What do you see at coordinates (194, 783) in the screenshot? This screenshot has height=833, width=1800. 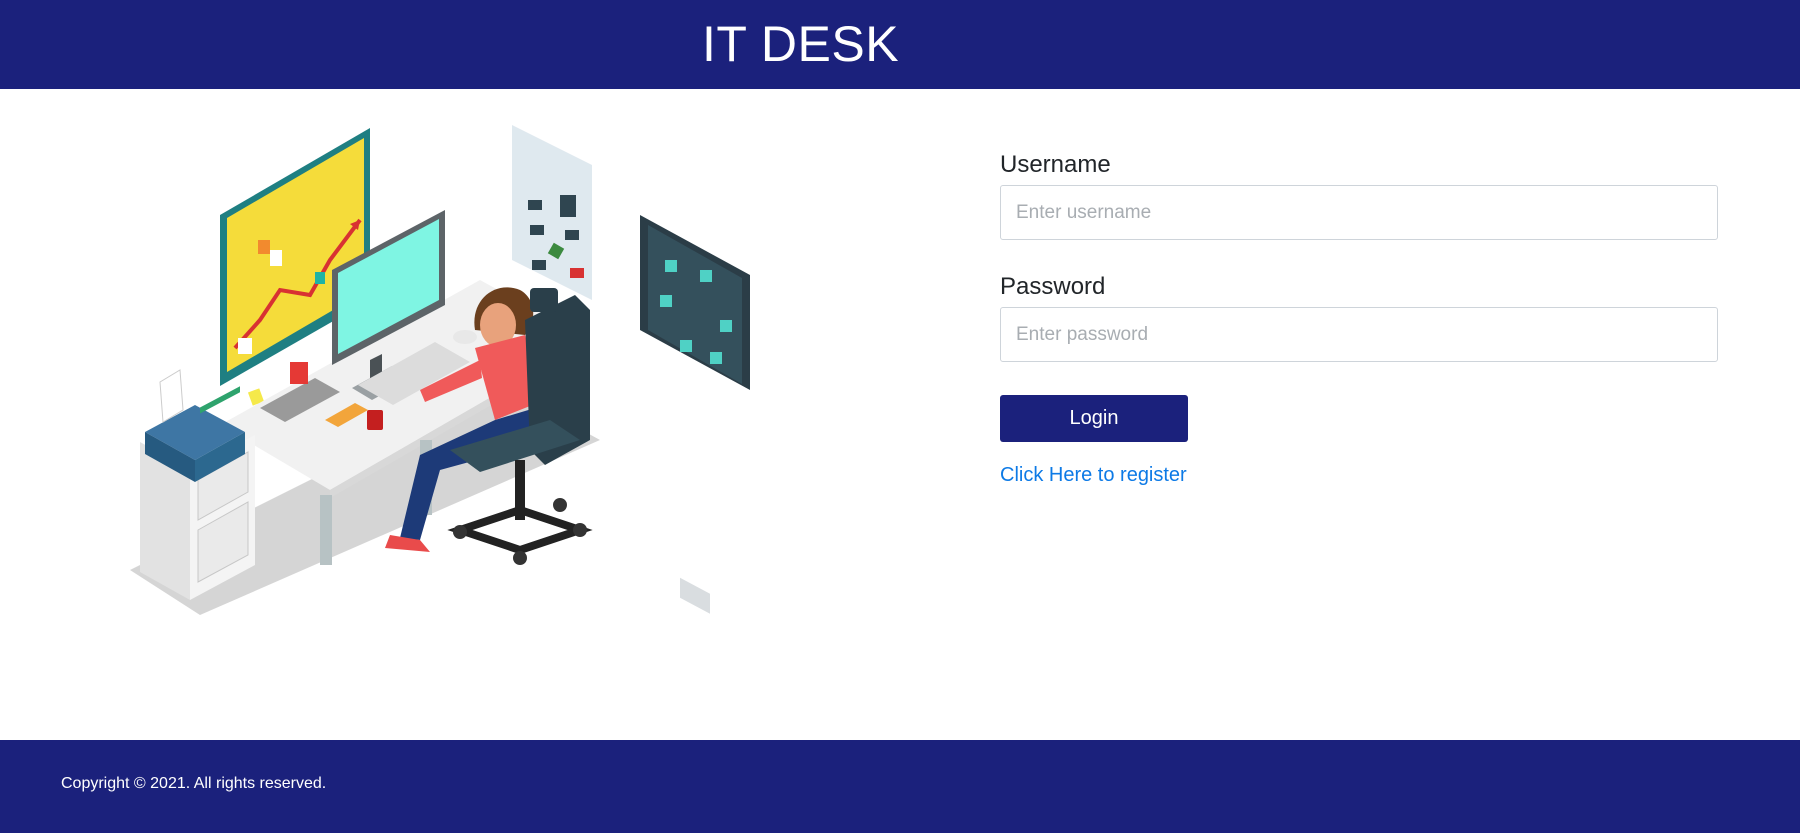 I see `copyright-text: Copyright © 2021. All rights reserved.` at bounding box center [194, 783].